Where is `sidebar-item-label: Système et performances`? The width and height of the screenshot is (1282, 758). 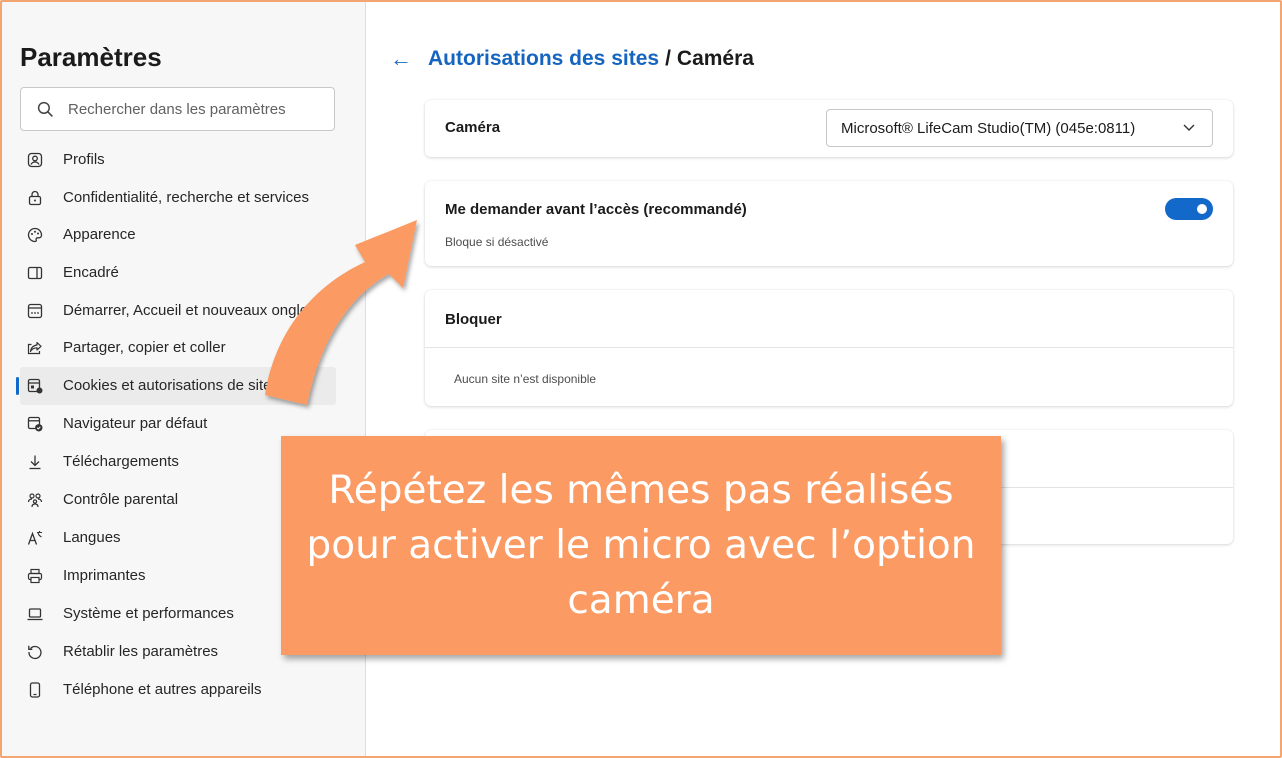
sidebar-item-label: Système et performances is located at coordinates (148, 613).